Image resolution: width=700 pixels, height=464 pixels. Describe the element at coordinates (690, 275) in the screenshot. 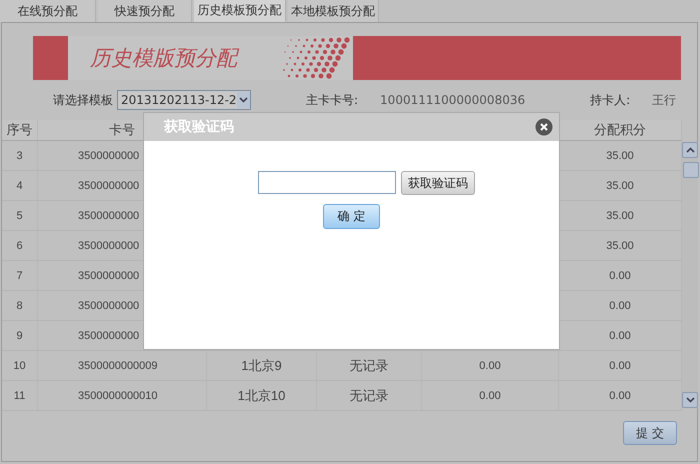

I see `scrollbar` at that location.